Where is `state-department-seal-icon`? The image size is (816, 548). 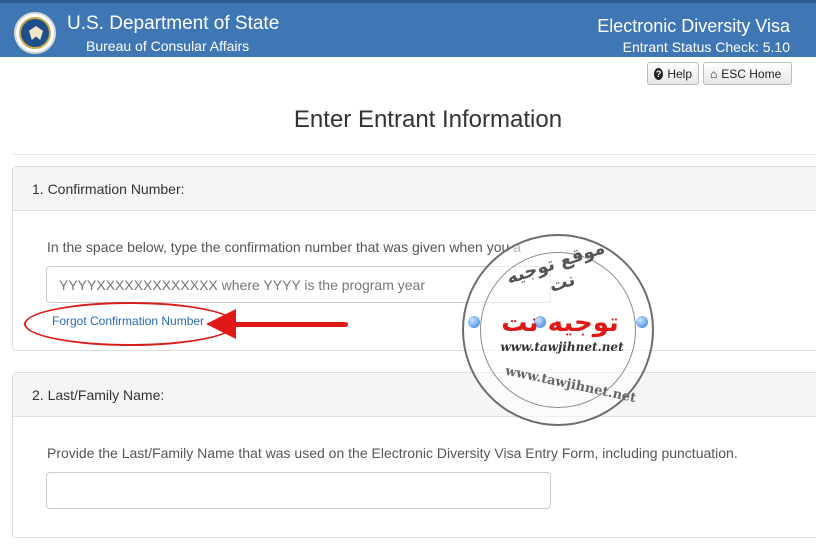
state-department-seal-icon is located at coordinates (35, 33).